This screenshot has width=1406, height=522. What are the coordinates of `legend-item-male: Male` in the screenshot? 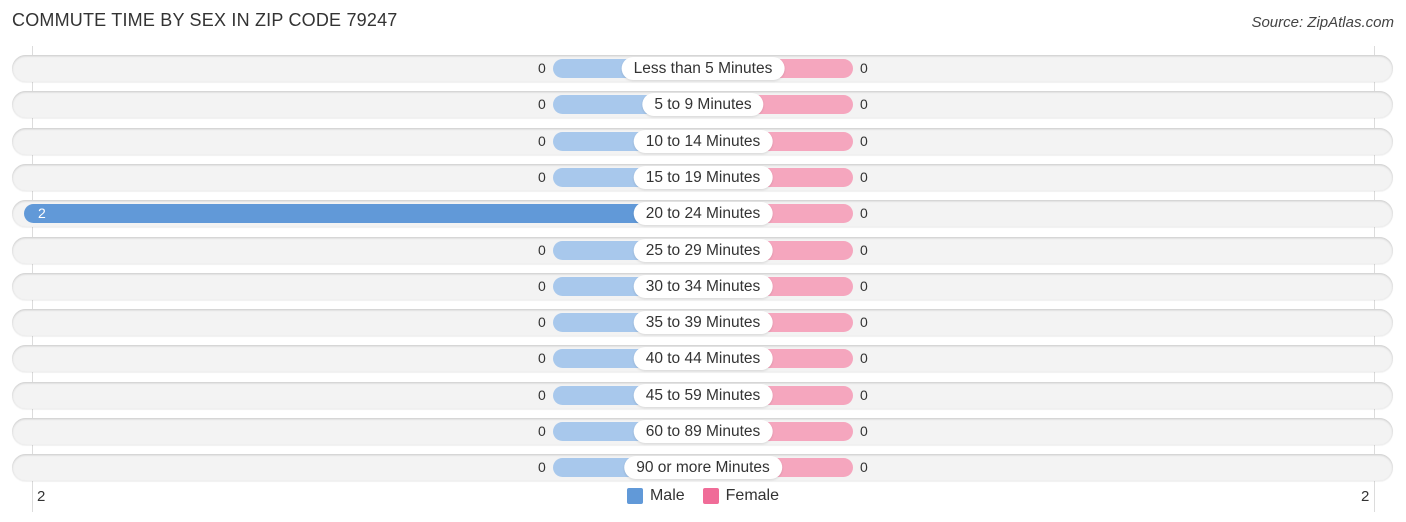 It's located at (655, 496).